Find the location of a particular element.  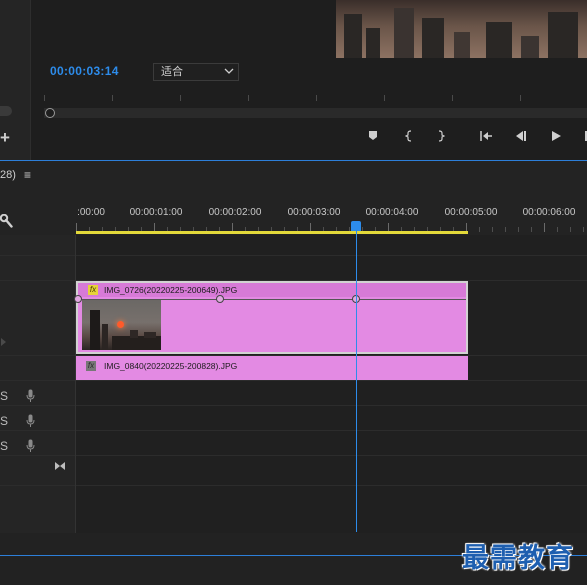

panel-separator is located at coordinates (293, 160).